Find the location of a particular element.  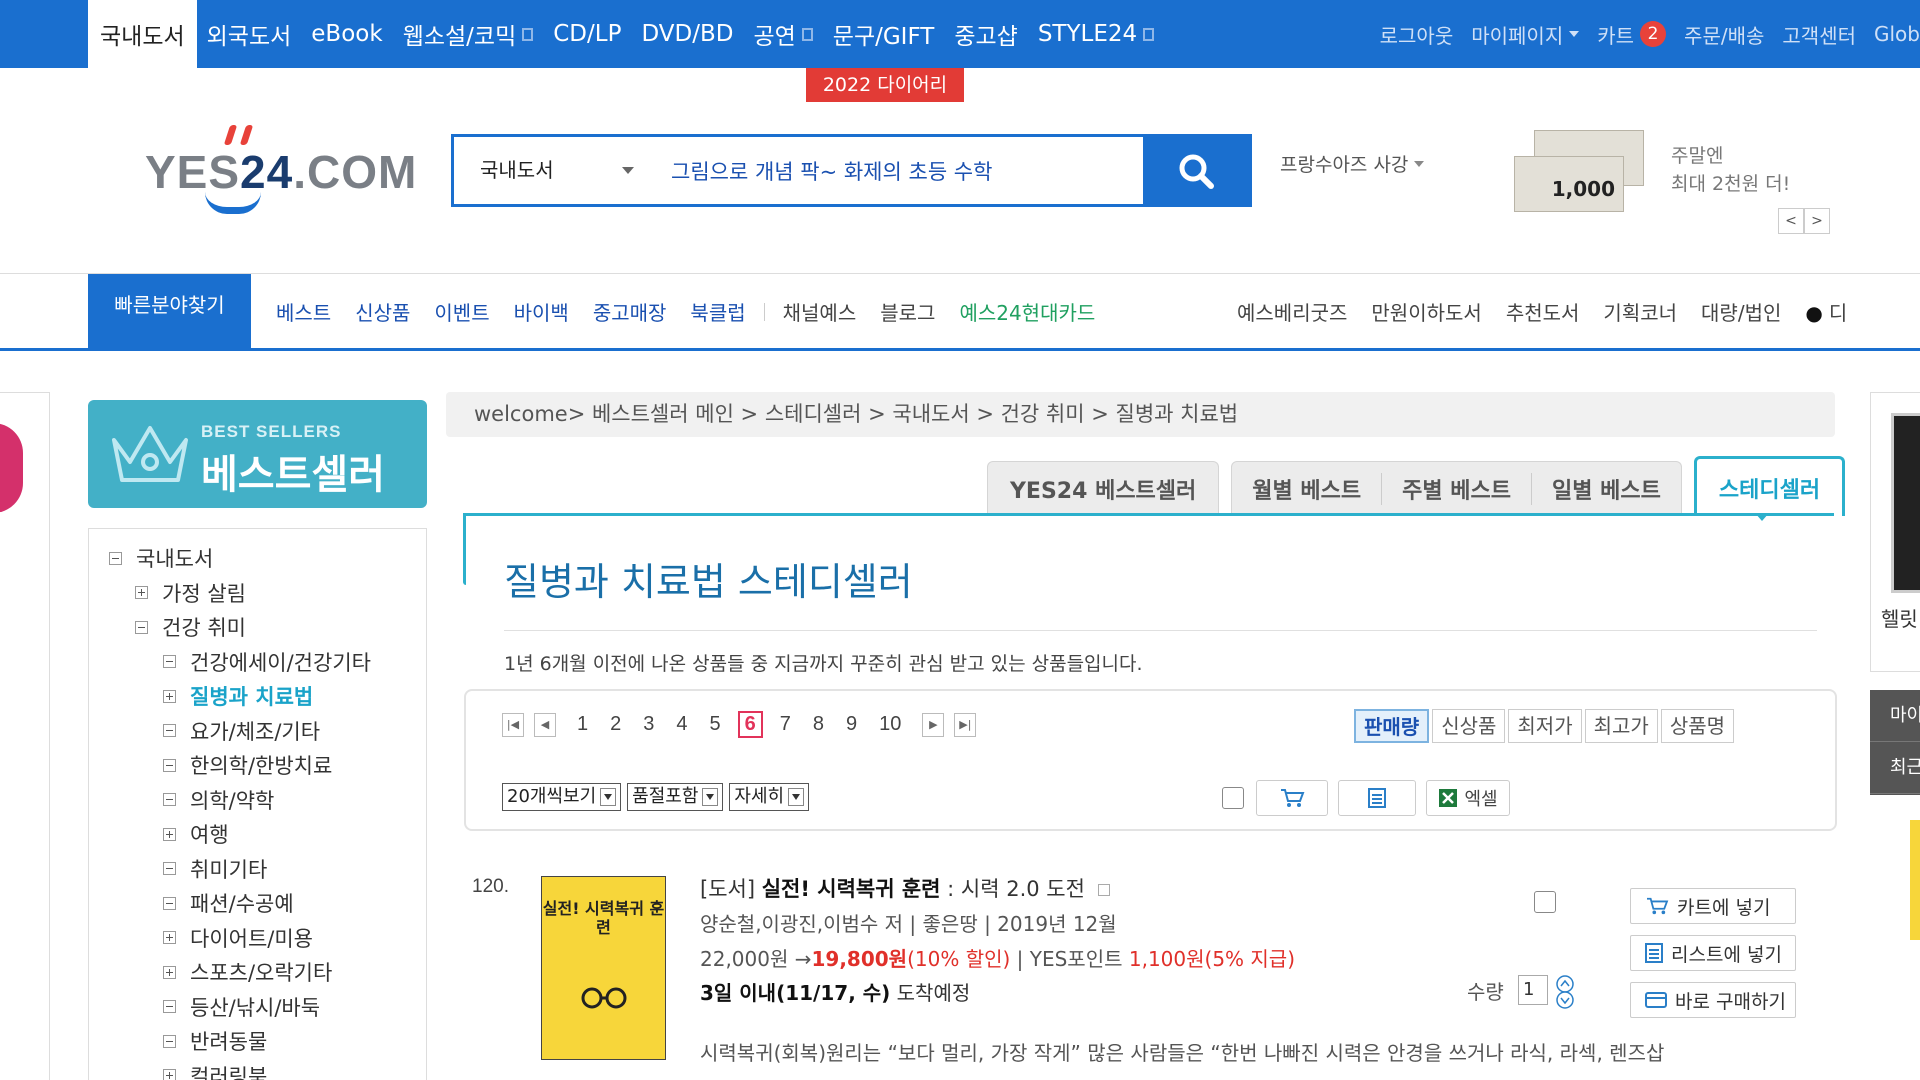

tree-item: 건강 취미 is located at coordinates (257, 627).